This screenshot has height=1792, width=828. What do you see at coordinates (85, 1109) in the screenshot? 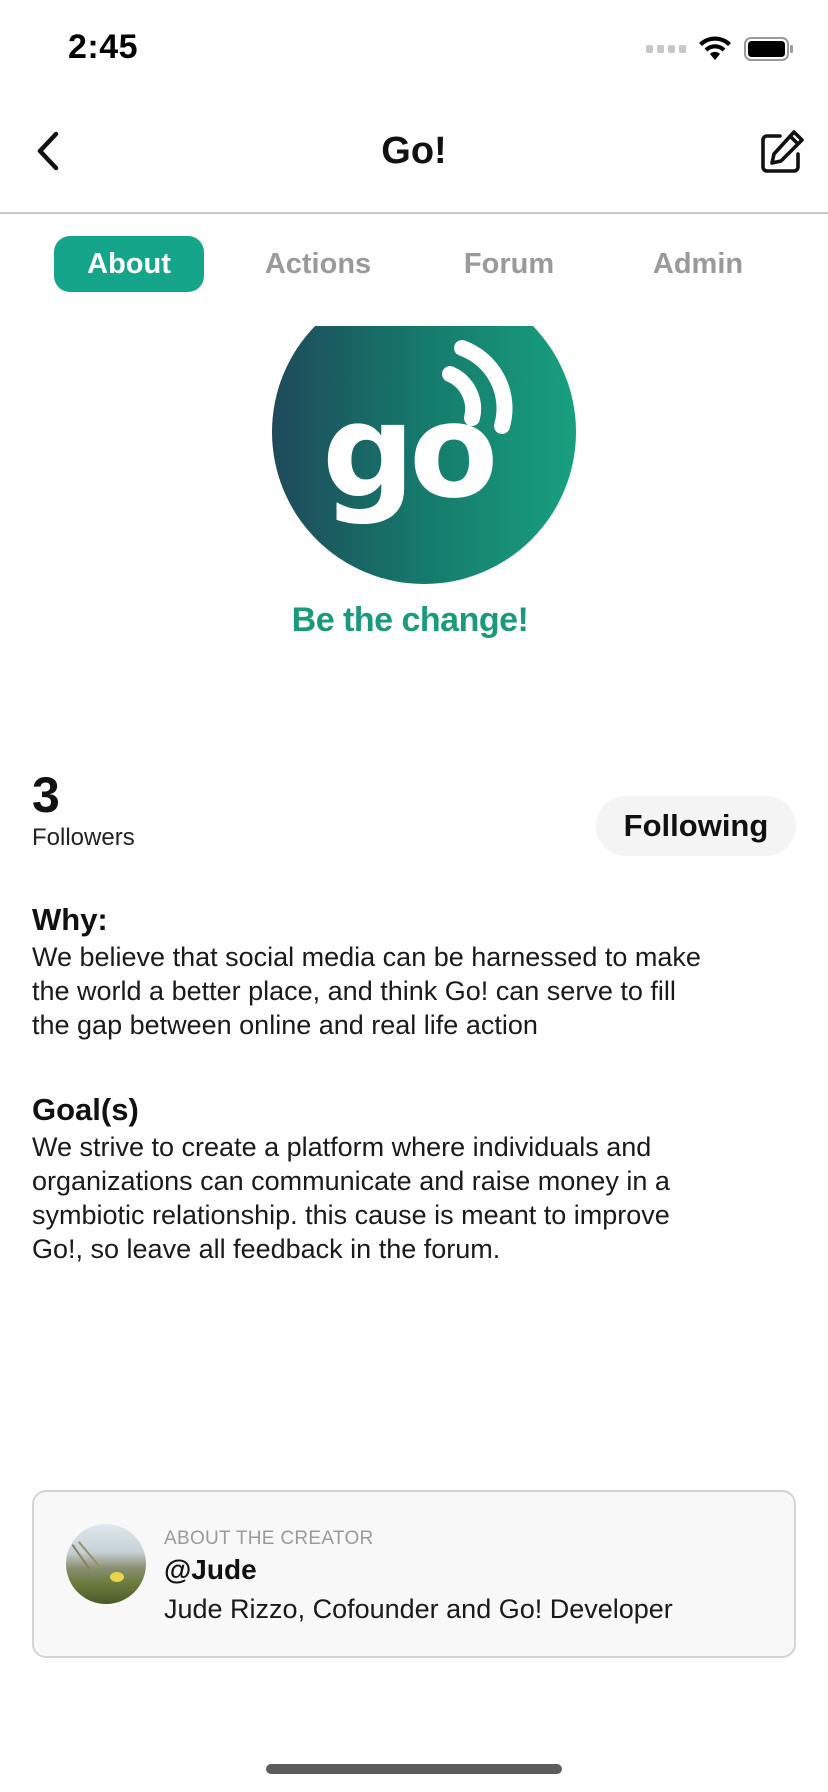
I see `goals-title: Goal(s)` at bounding box center [85, 1109].